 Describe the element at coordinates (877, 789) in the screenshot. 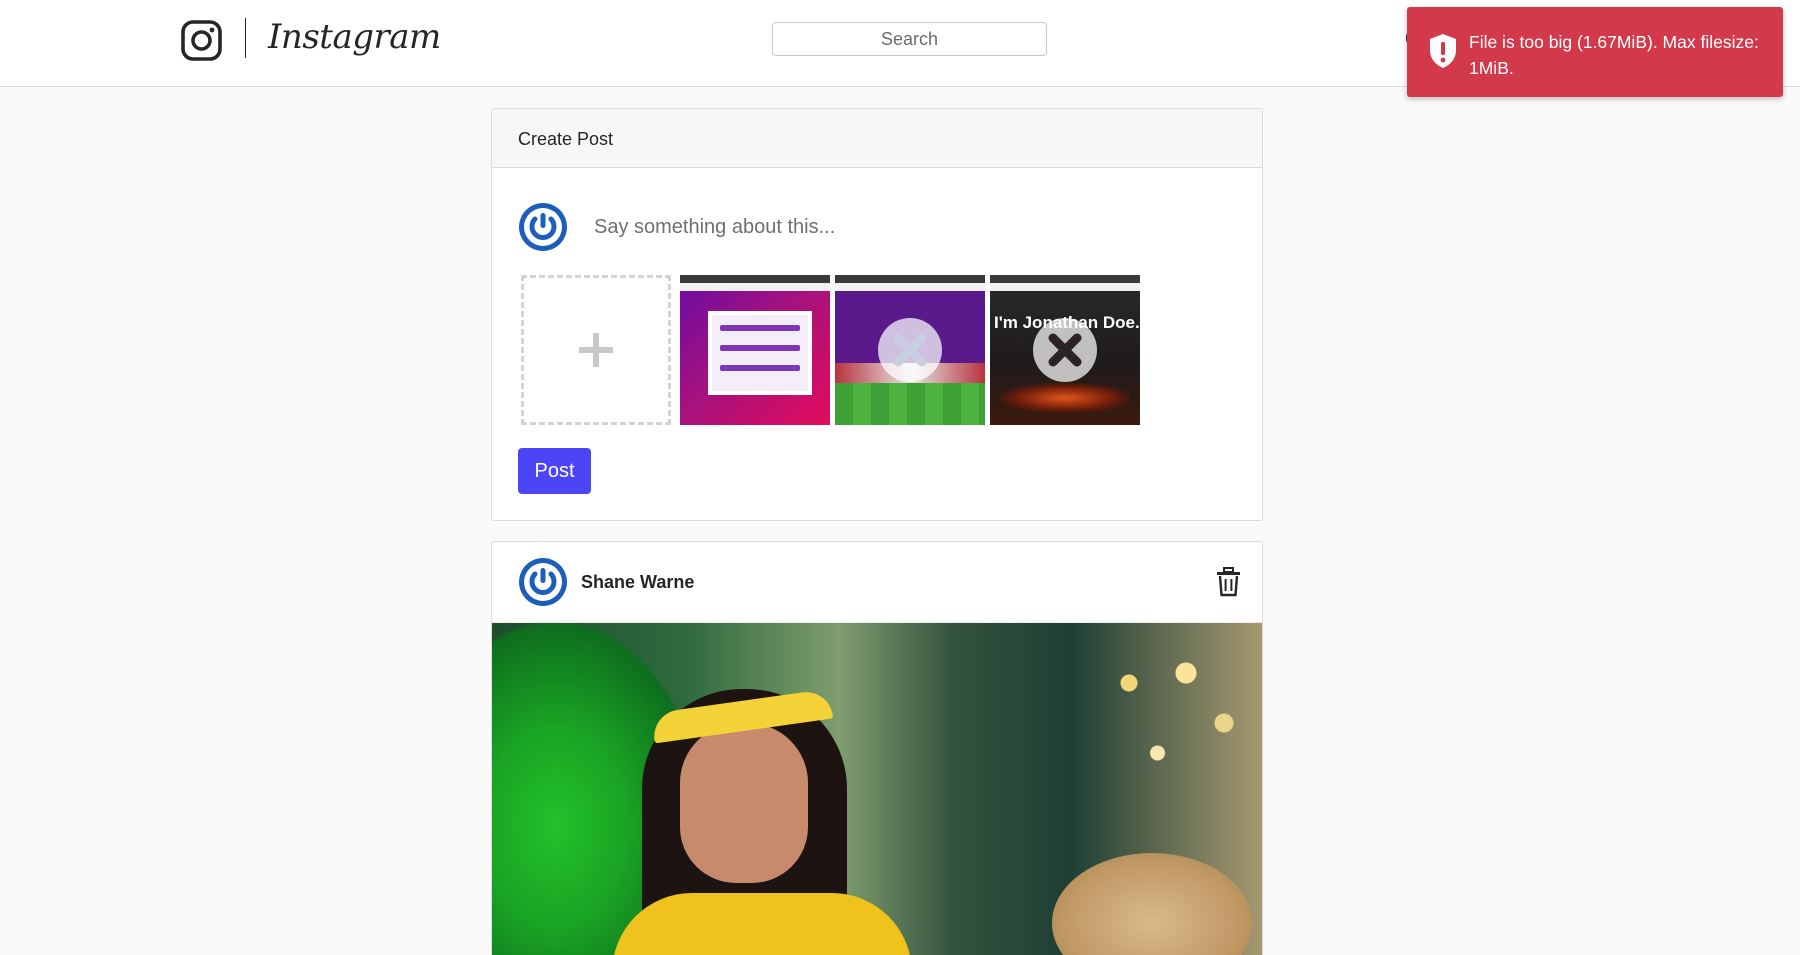

I see `post-image` at that location.